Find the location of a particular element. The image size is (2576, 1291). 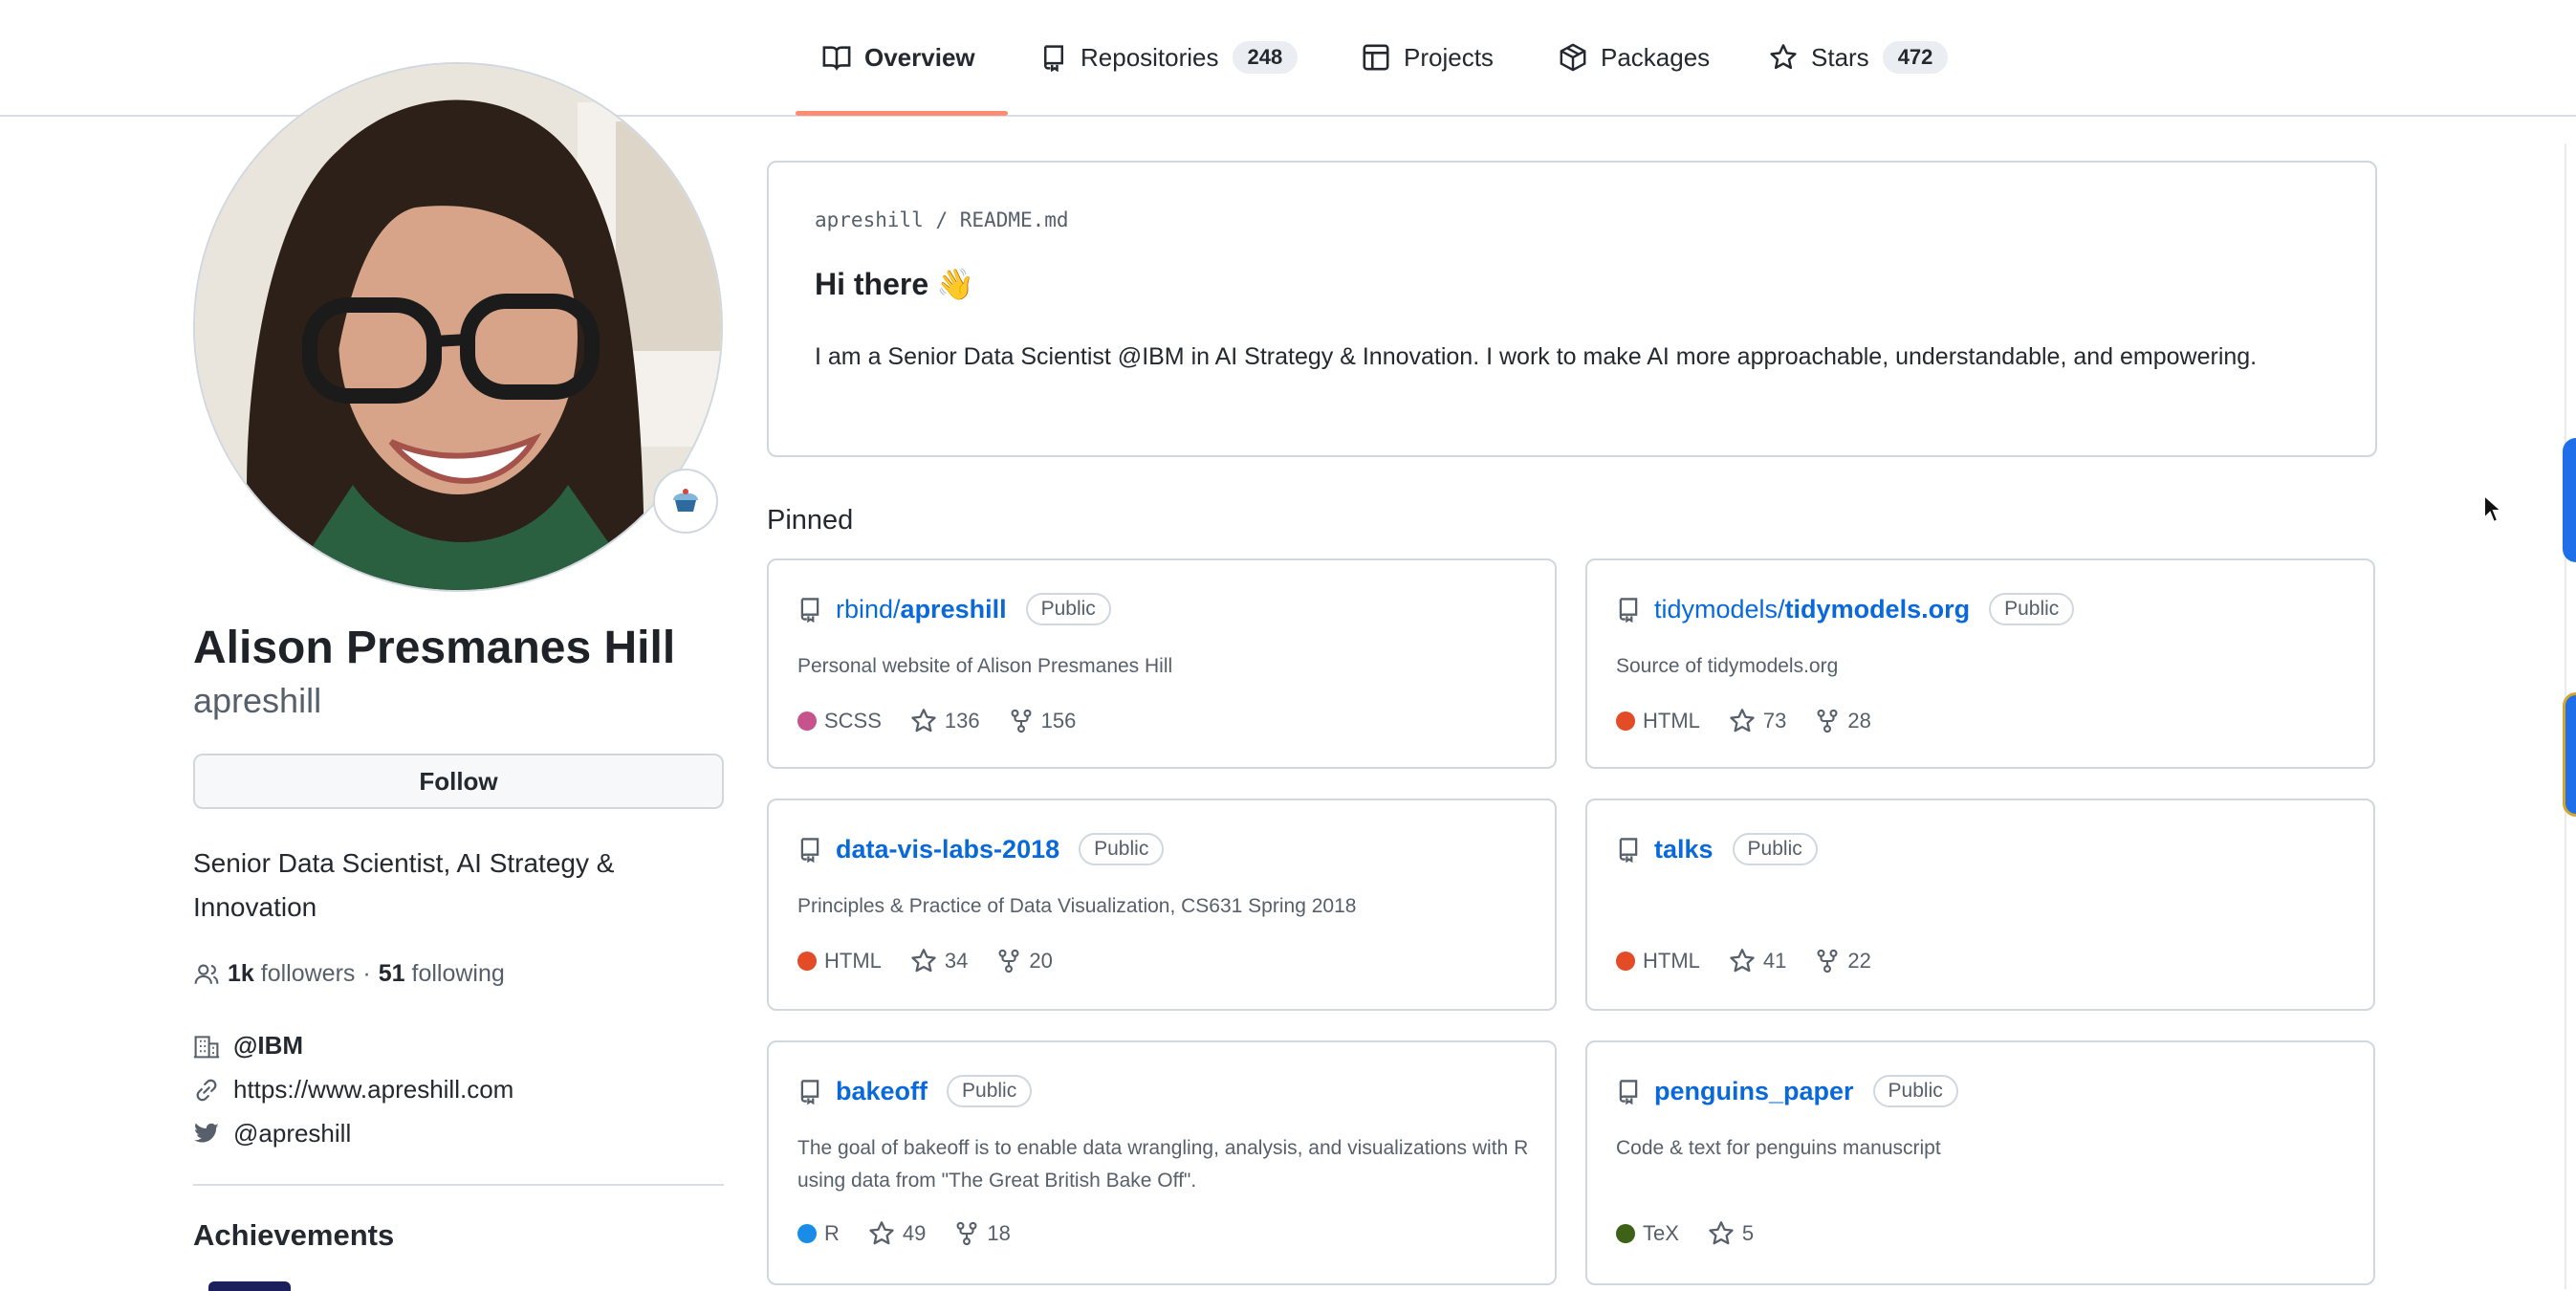

language-label: R is located at coordinates (832, 1233).